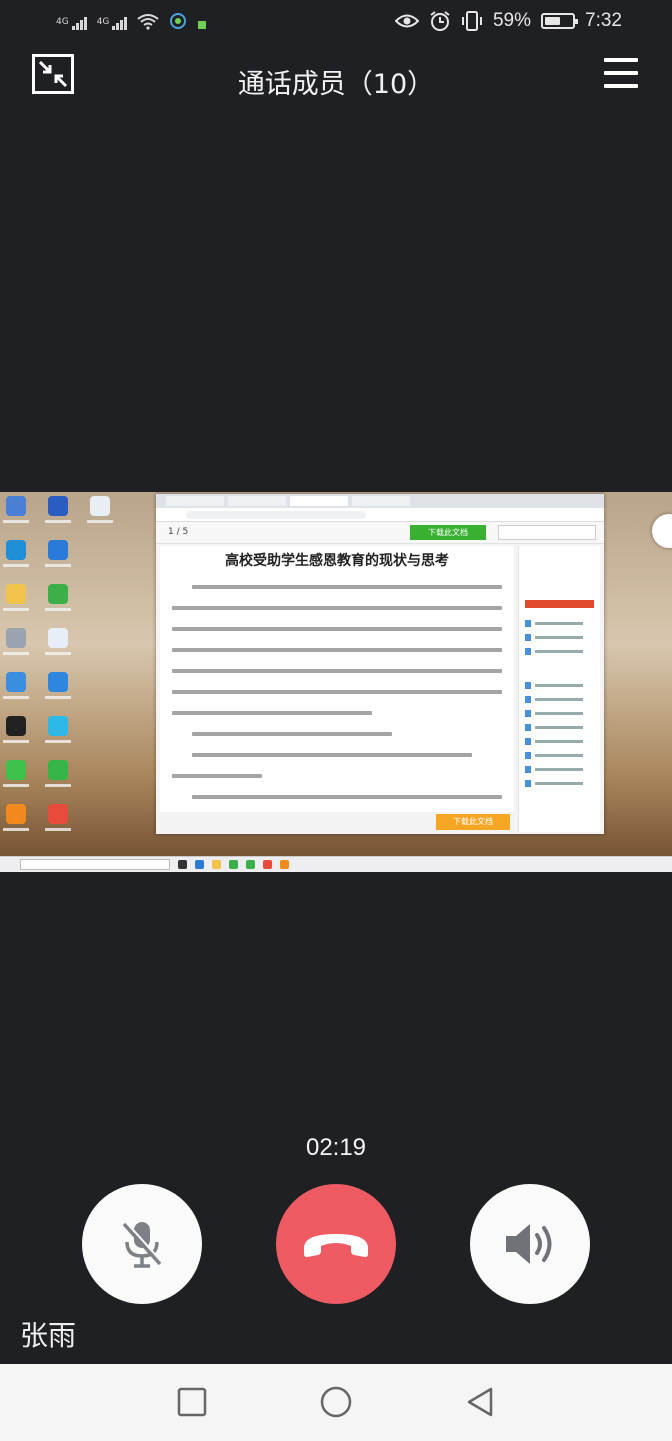 This screenshot has width=672, height=1441. I want to click on triangle-back-icon, so click(480, 1402).